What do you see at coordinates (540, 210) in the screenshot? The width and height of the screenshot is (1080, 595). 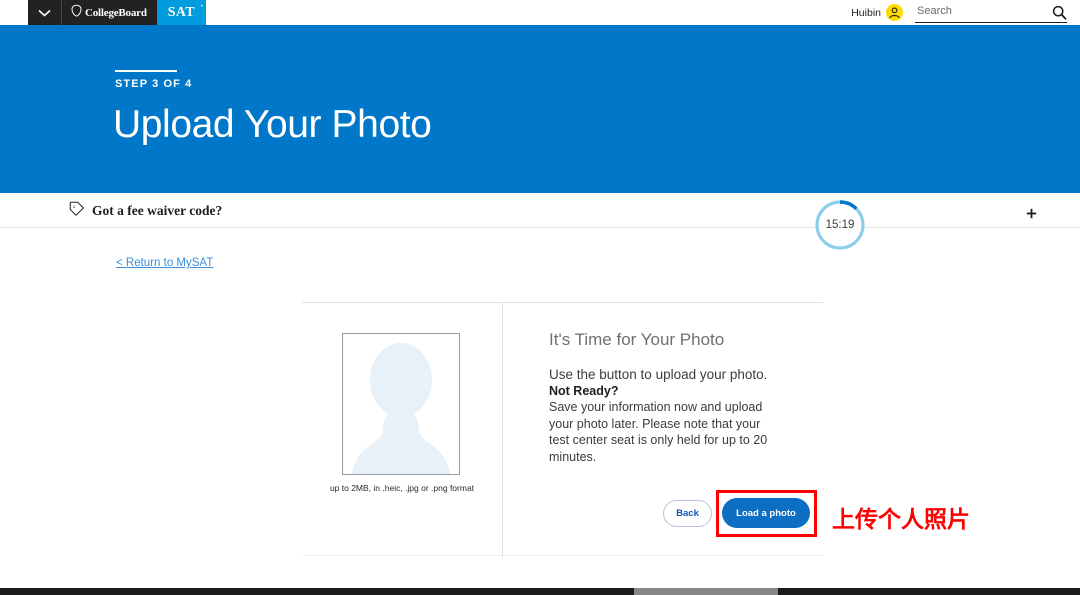 I see `fee-waiver-bar: s Got a fee waiver code?` at bounding box center [540, 210].